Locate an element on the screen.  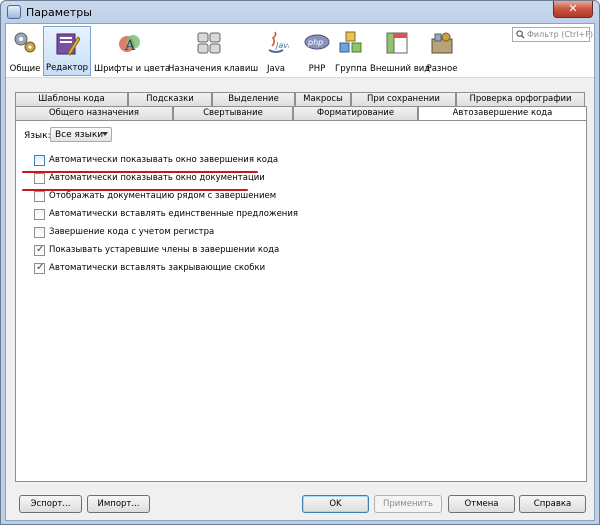
php-icon: php is located at coordinates (317, 42).